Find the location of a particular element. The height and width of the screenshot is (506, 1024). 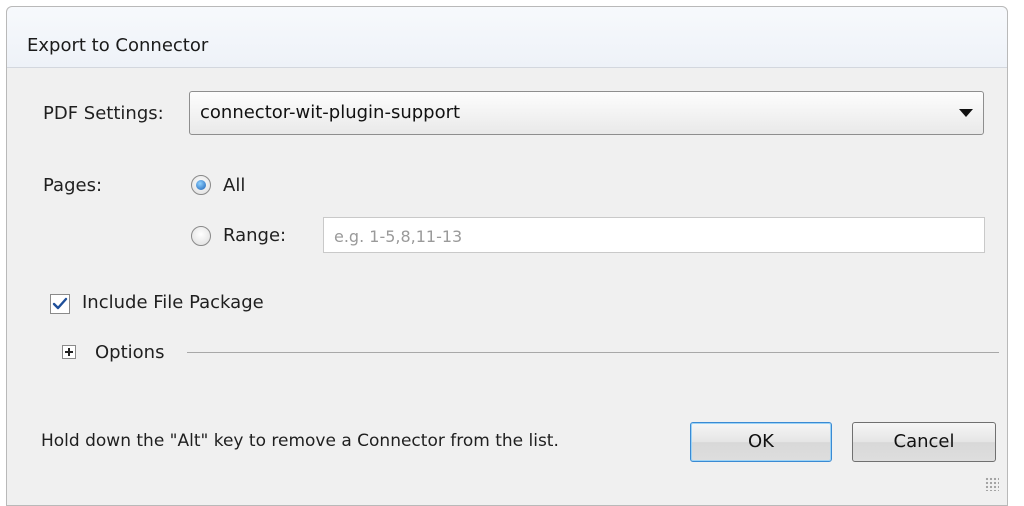

pdf-settings-value: connector-wit-plugin-support is located at coordinates (330, 112).